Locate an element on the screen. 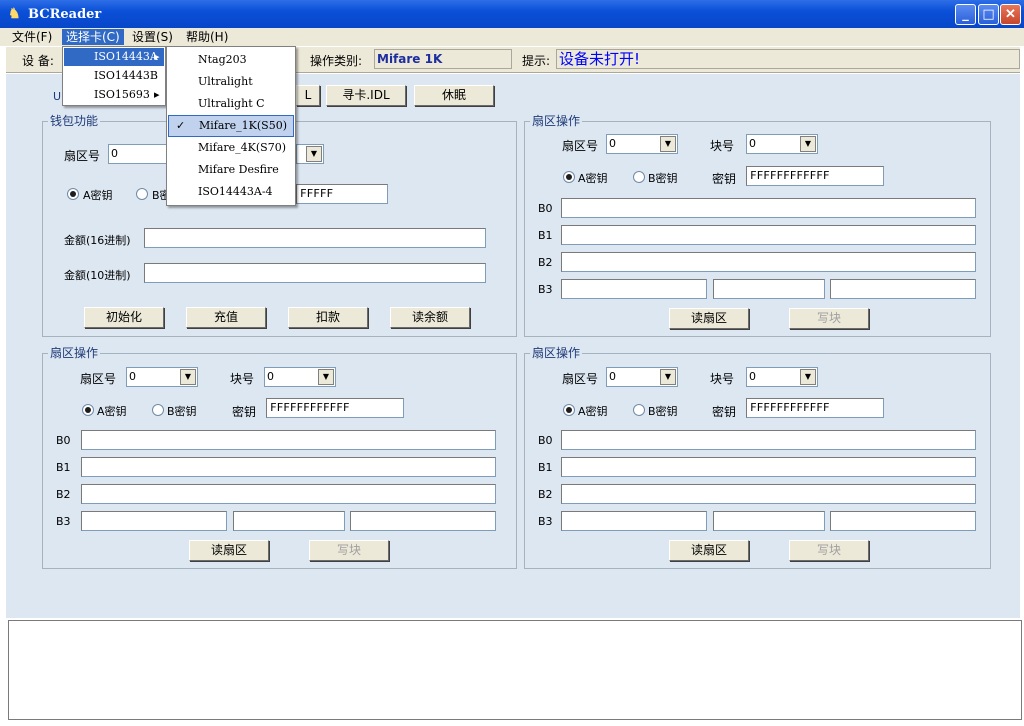 This screenshot has height=726, width=1024. wallet-title: 钱包功能 is located at coordinates (74, 121).